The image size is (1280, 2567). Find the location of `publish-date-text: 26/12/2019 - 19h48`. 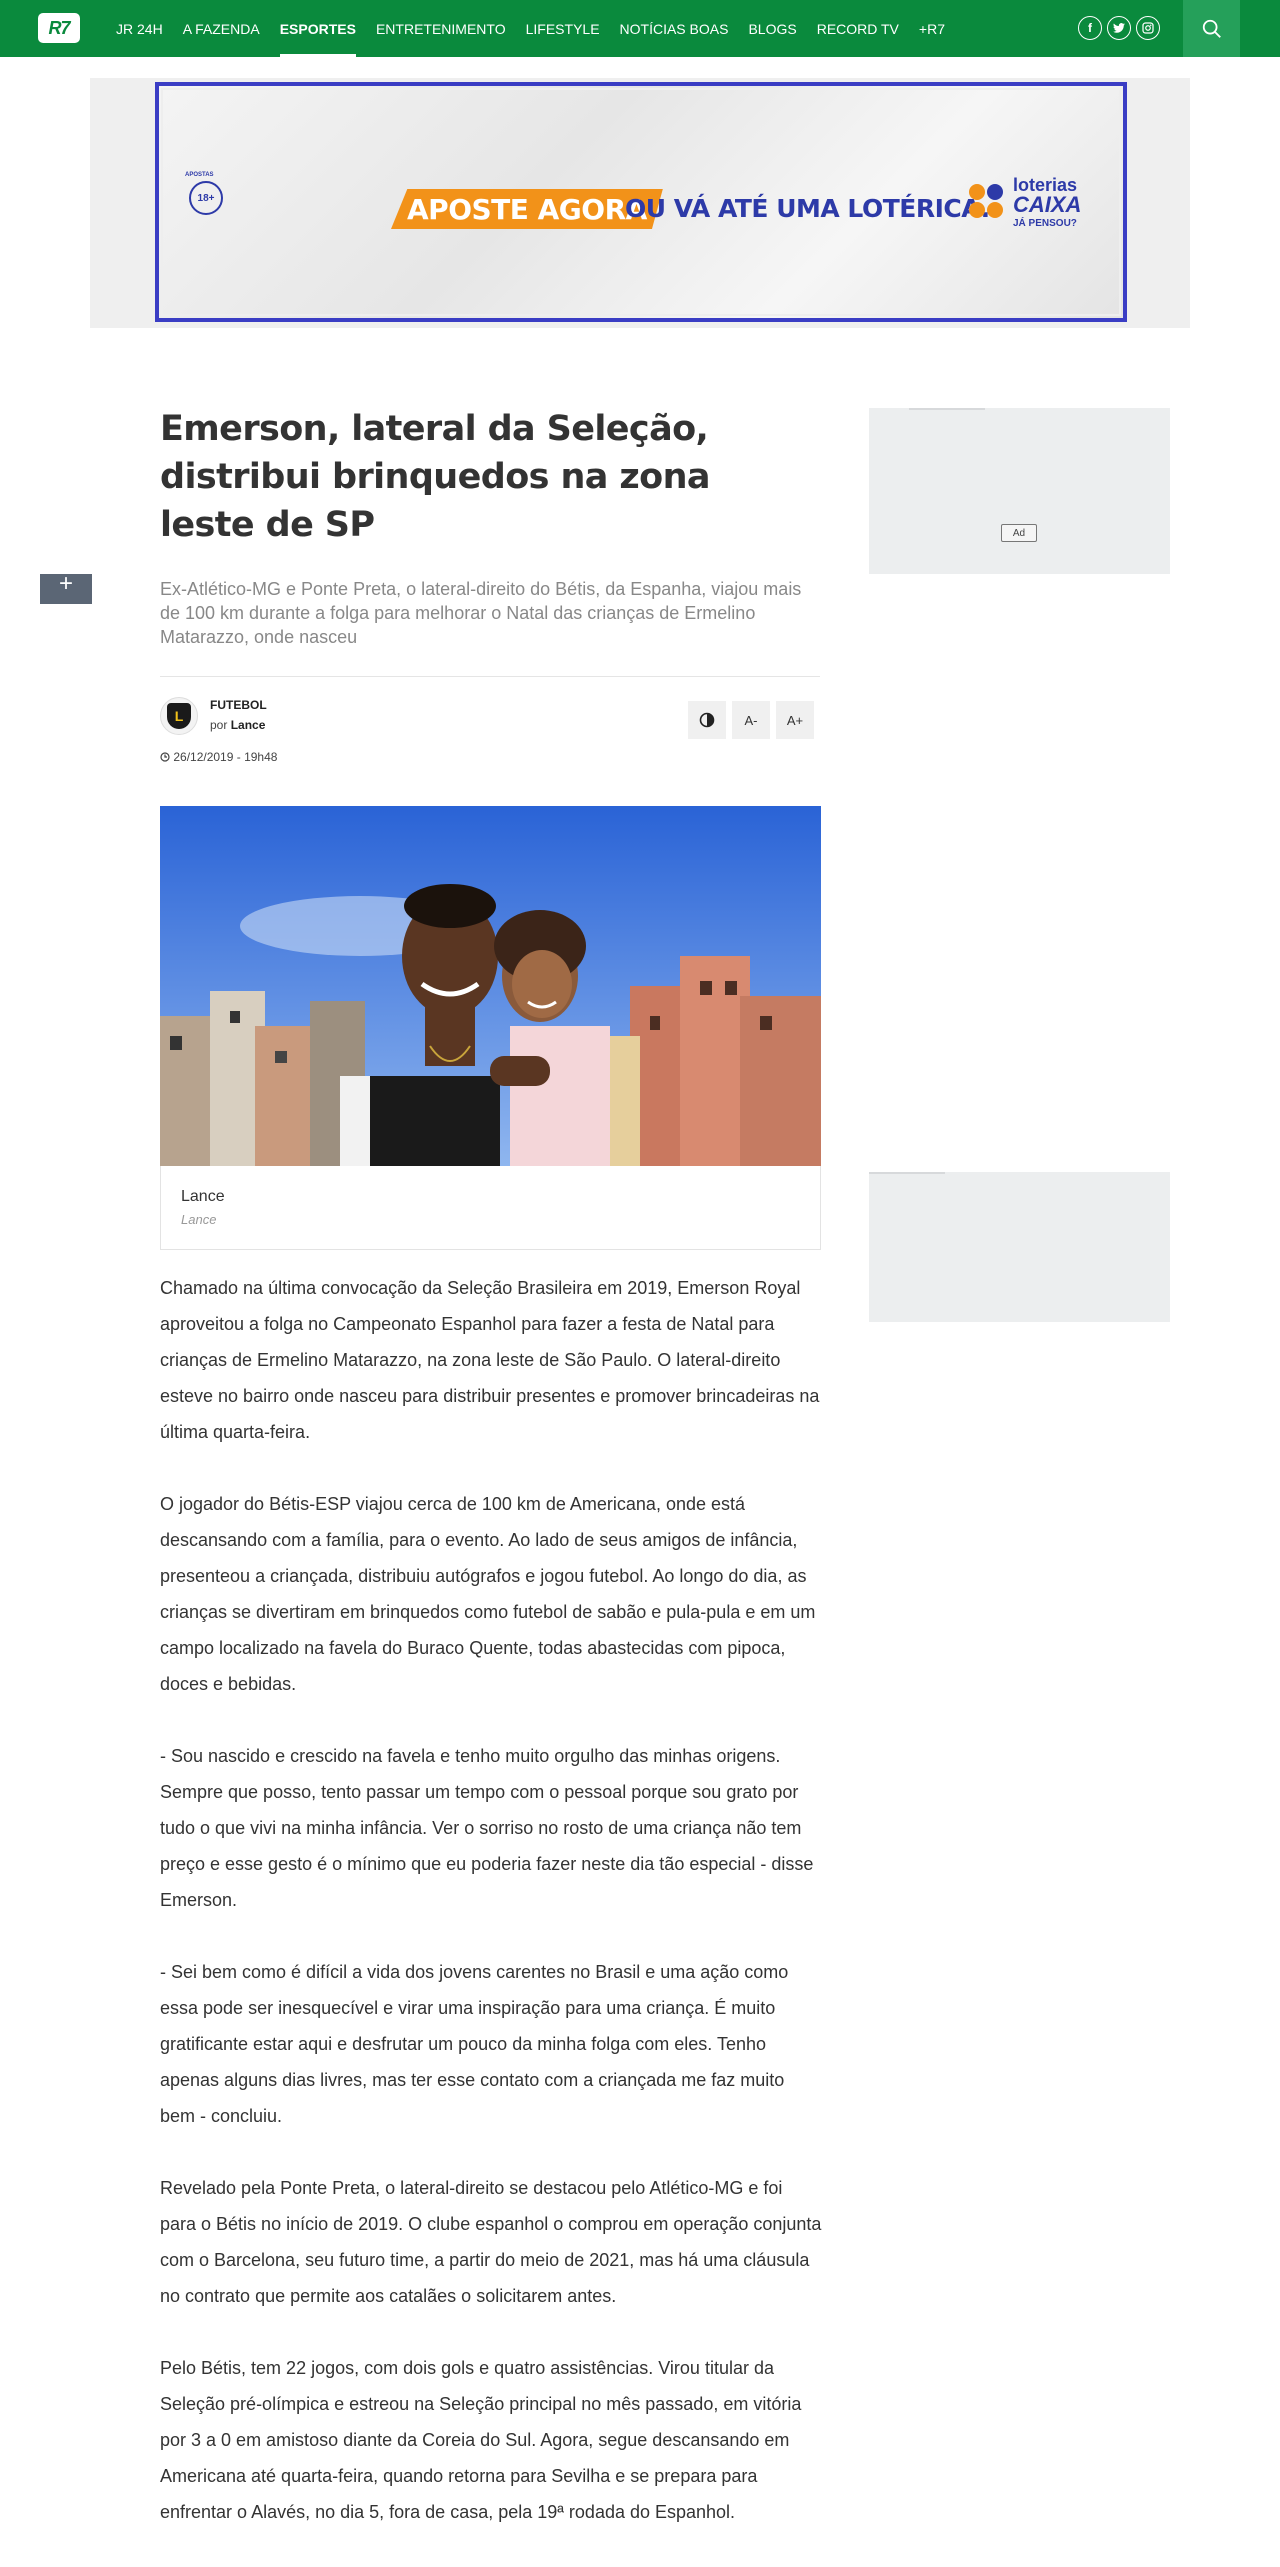

publish-date-text: 26/12/2019 - 19h48 is located at coordinates (225, 757).